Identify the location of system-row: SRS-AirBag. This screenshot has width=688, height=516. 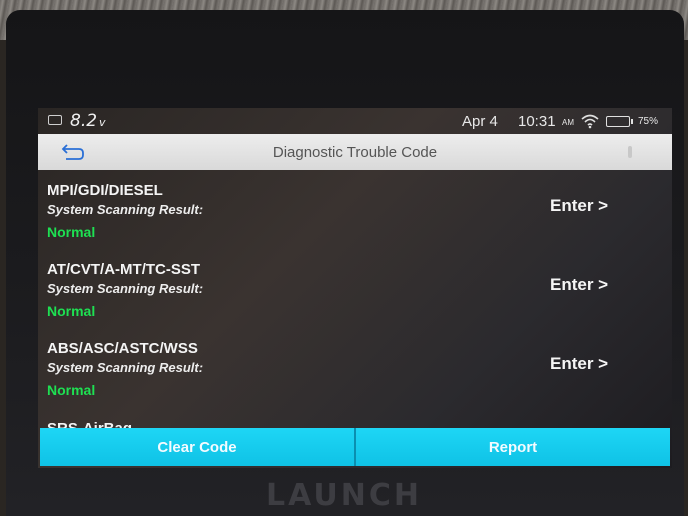
(355, 418).